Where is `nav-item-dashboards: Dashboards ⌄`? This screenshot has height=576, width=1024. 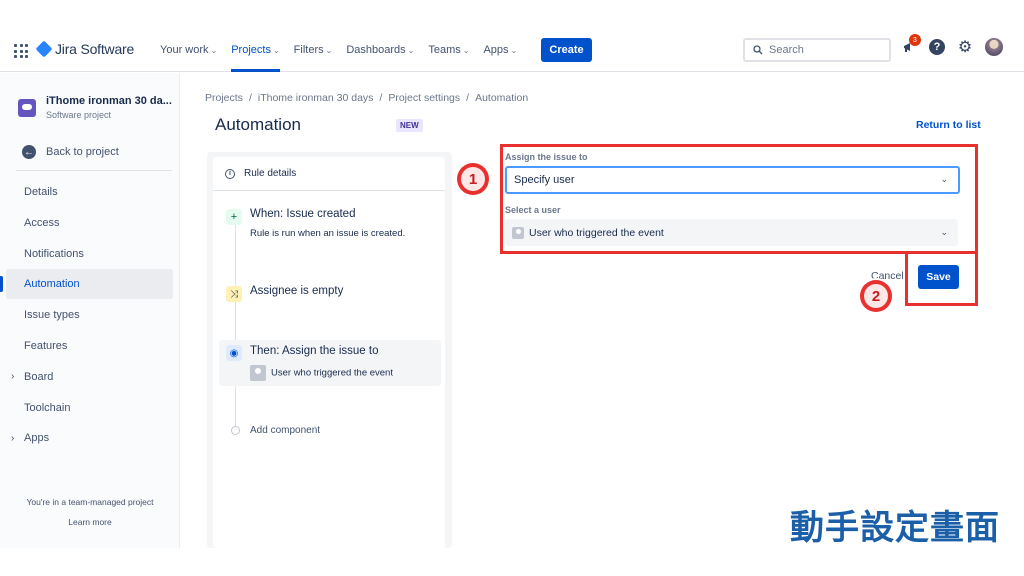 nav-item-dashboards: Dashboards ⌄ is located at coordinates (380, 50).